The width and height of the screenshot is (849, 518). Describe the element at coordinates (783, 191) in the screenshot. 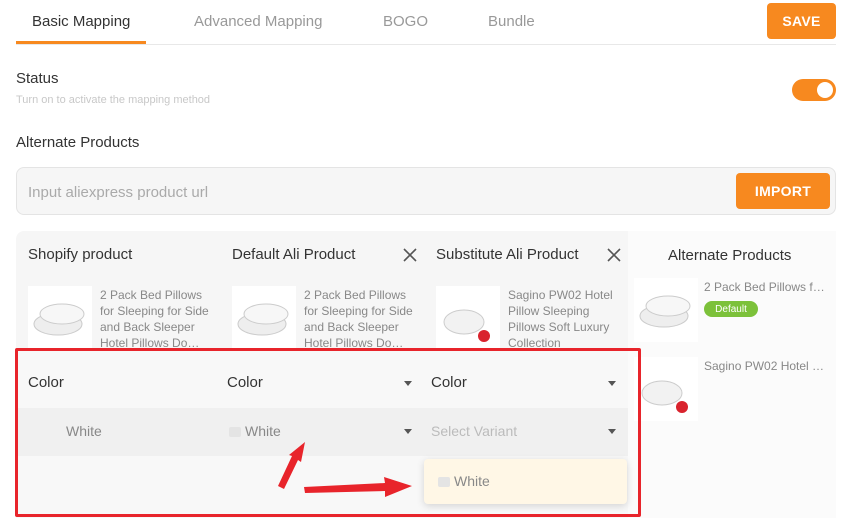

I see `import-button: IMPORT` at that location.